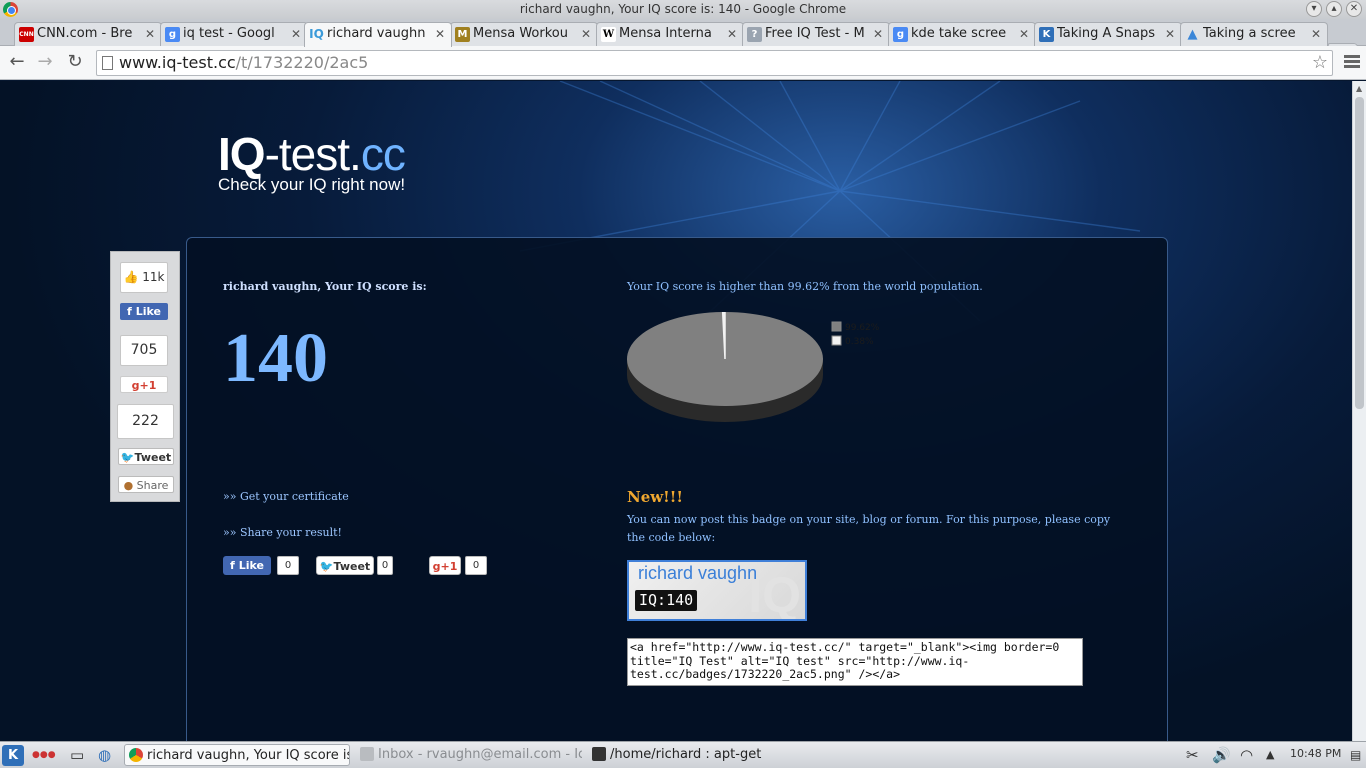 The image size is (1366, 768). What do you see at coordinates (77, 755) in the screenshot?
I see `desktop-icon: ▭` at bounding box center [77, 755].